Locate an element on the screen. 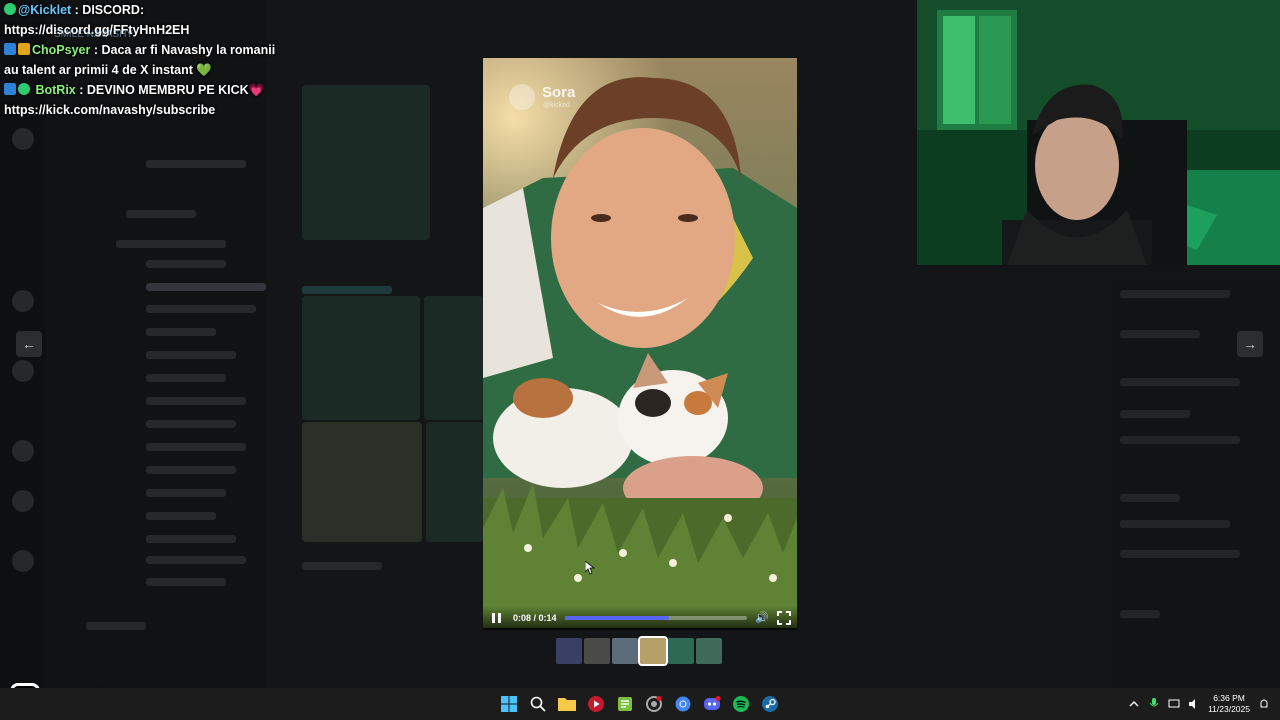  chat-message: ChoPsyer : Daca ar fi Navashy la romanii is located at coordinates (149, 50).